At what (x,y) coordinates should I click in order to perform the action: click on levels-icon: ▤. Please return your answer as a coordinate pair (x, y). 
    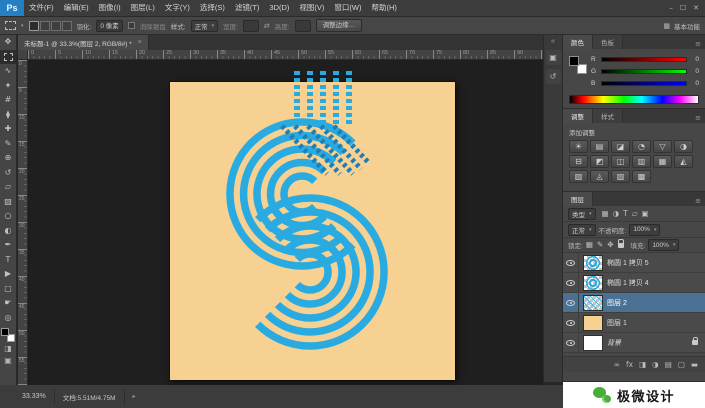
    Looking at the image, I should click on (599, 146).